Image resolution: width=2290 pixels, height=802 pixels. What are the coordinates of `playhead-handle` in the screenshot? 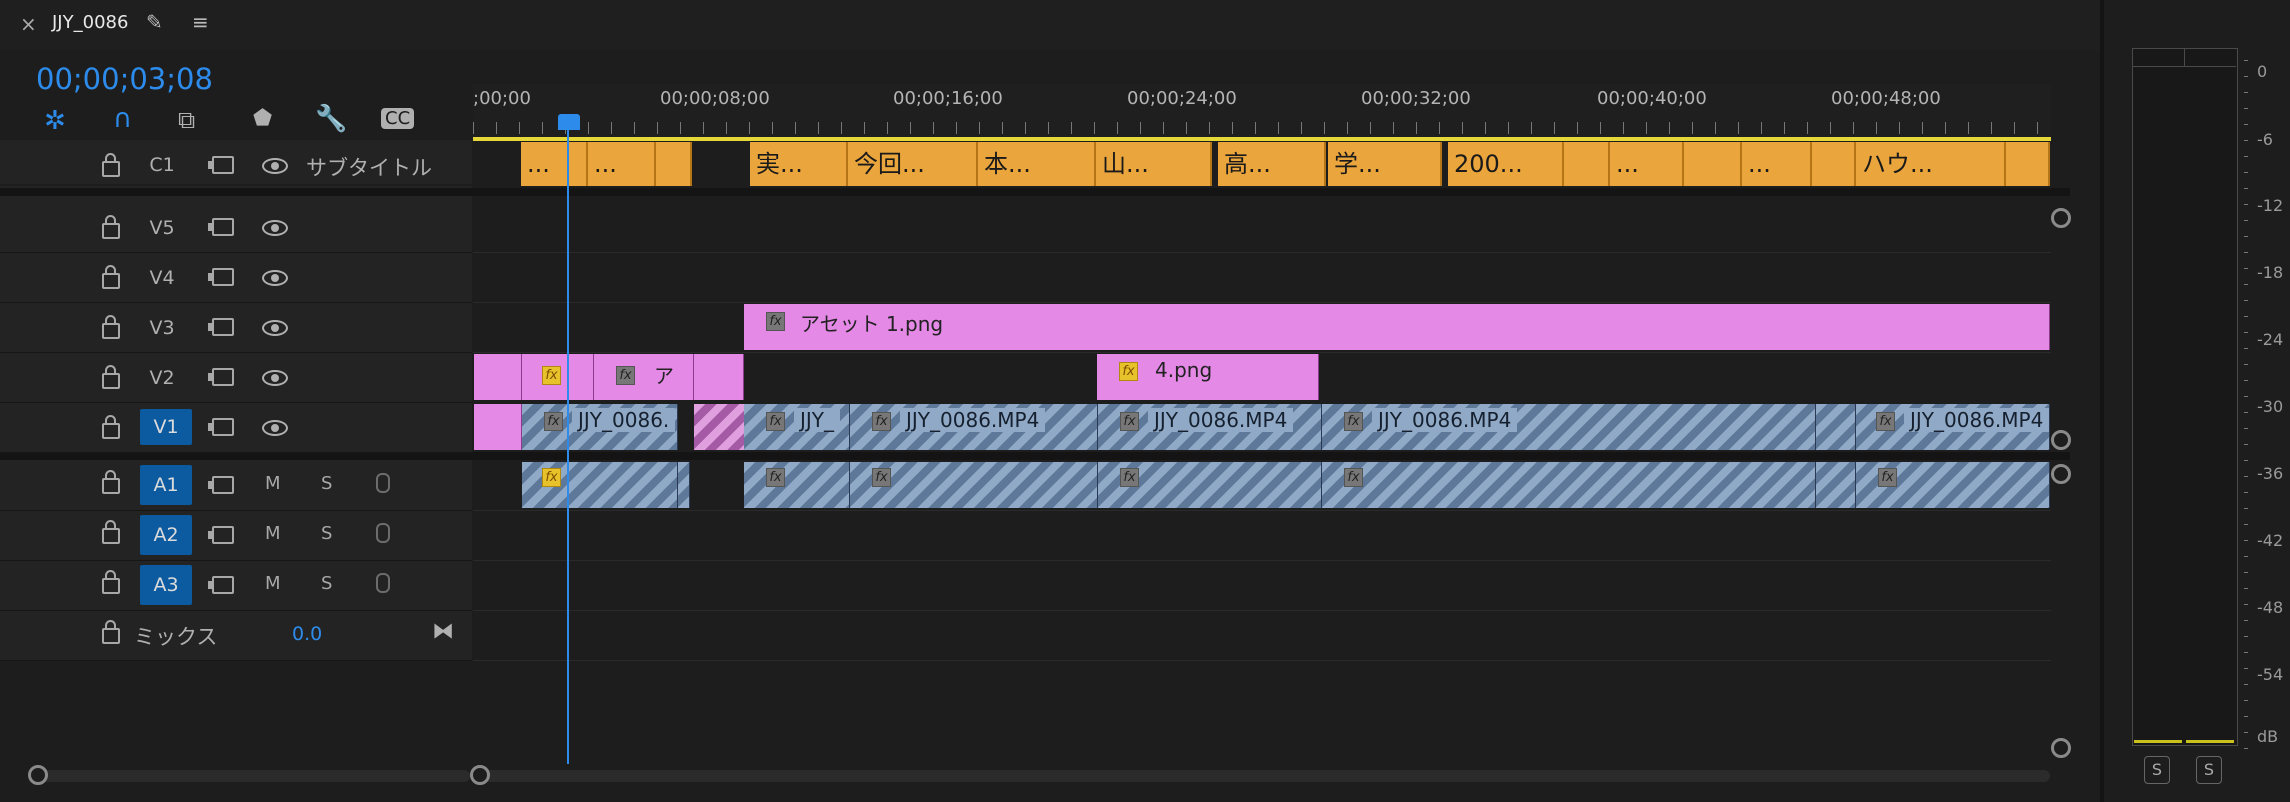 It's located at (569, 122).